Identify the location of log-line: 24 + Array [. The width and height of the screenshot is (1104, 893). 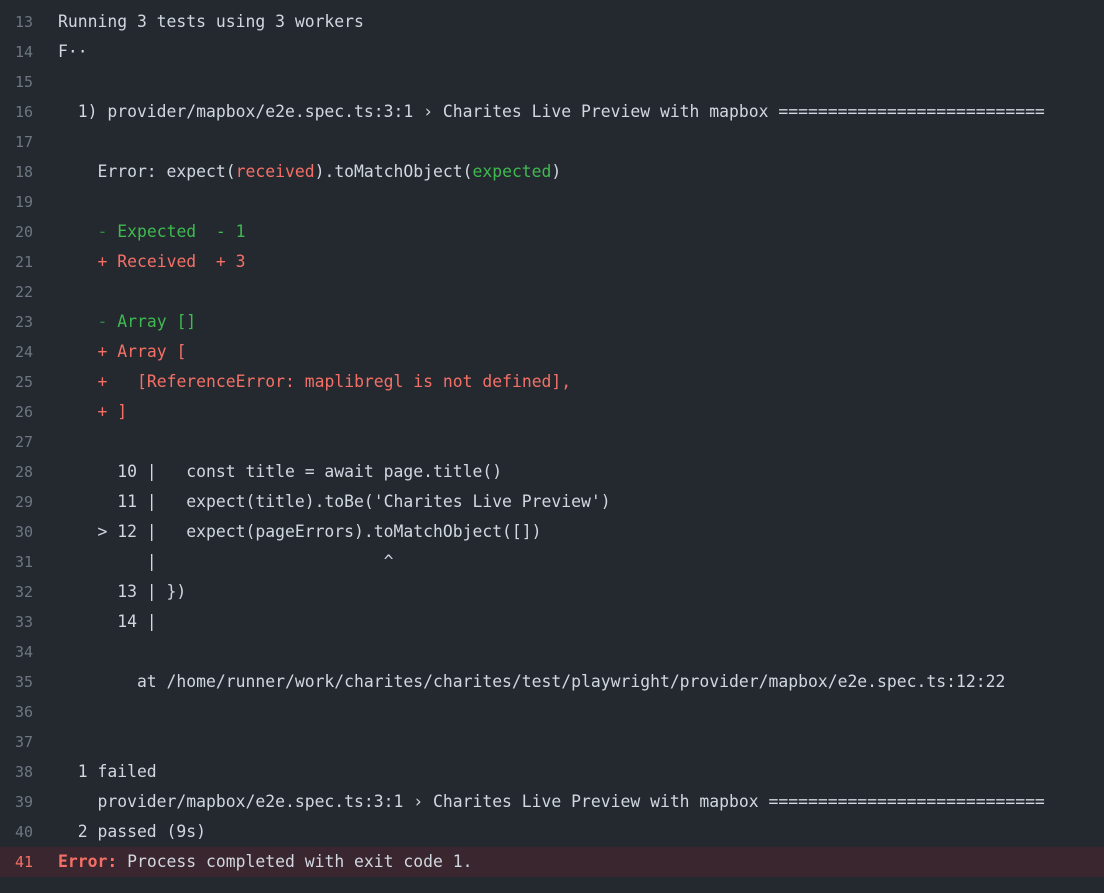
(552, 352).